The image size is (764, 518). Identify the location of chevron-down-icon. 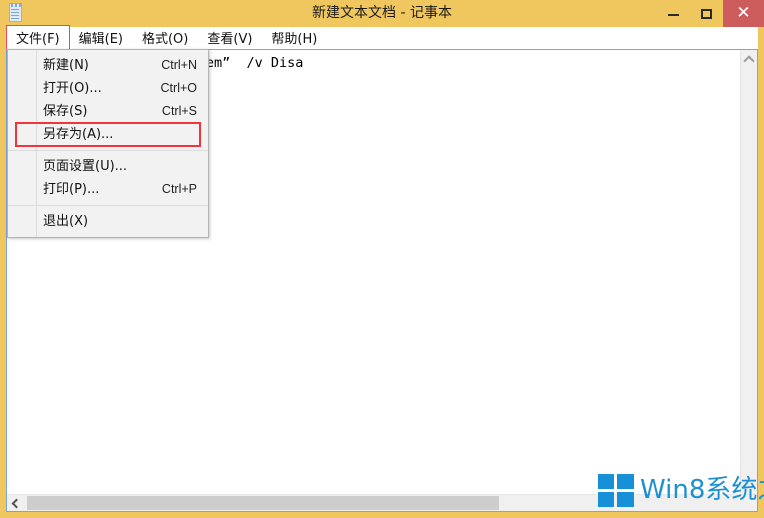
(749, 485).